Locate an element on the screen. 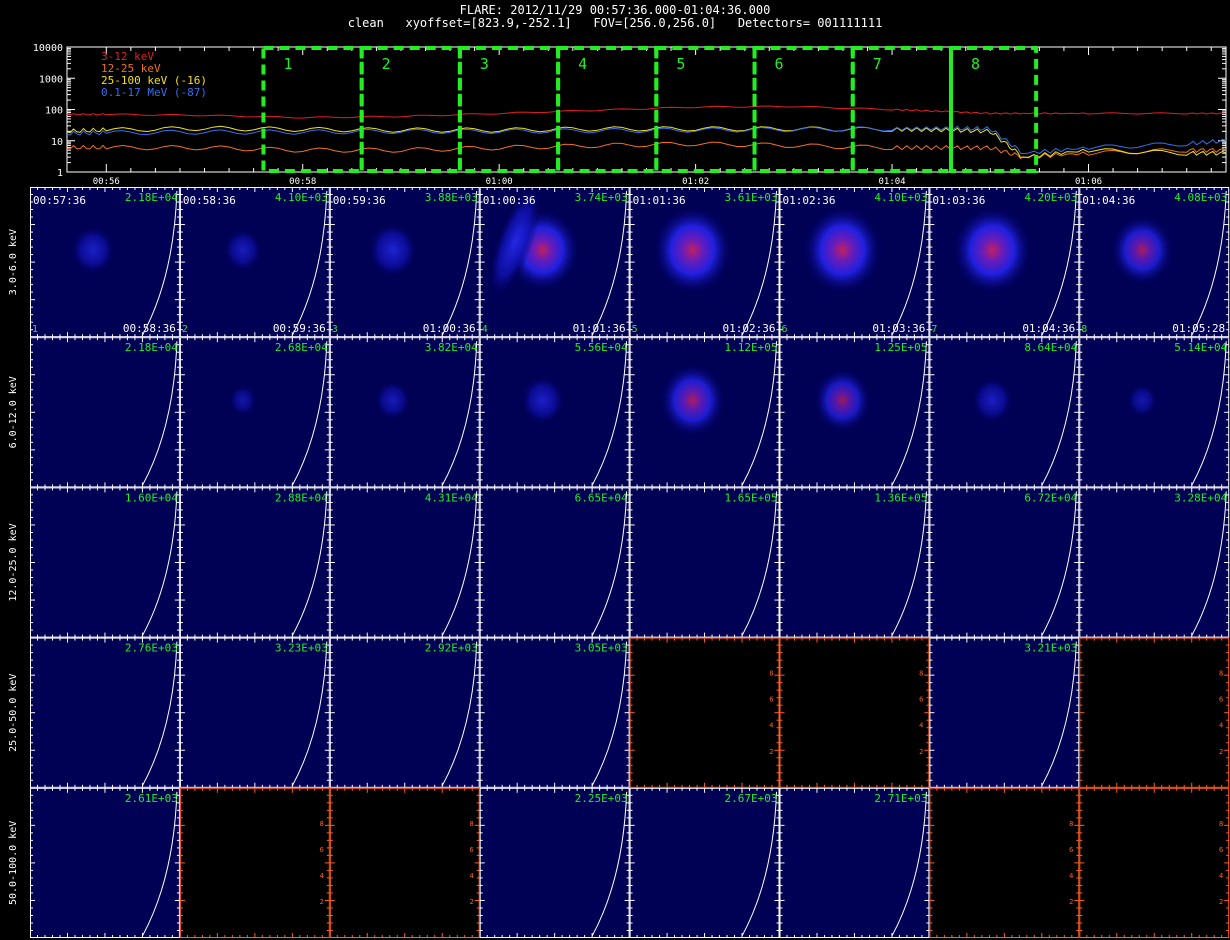 The image size is (1230, 940). peak-value-label: 4.20E+03 is located at coordinates (1050, 197).